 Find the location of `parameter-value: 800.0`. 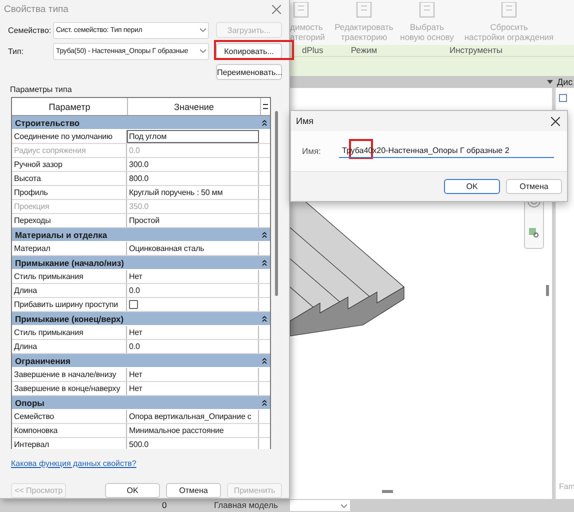

parameter-value: 800.0 is located at coordinates (193, 178).